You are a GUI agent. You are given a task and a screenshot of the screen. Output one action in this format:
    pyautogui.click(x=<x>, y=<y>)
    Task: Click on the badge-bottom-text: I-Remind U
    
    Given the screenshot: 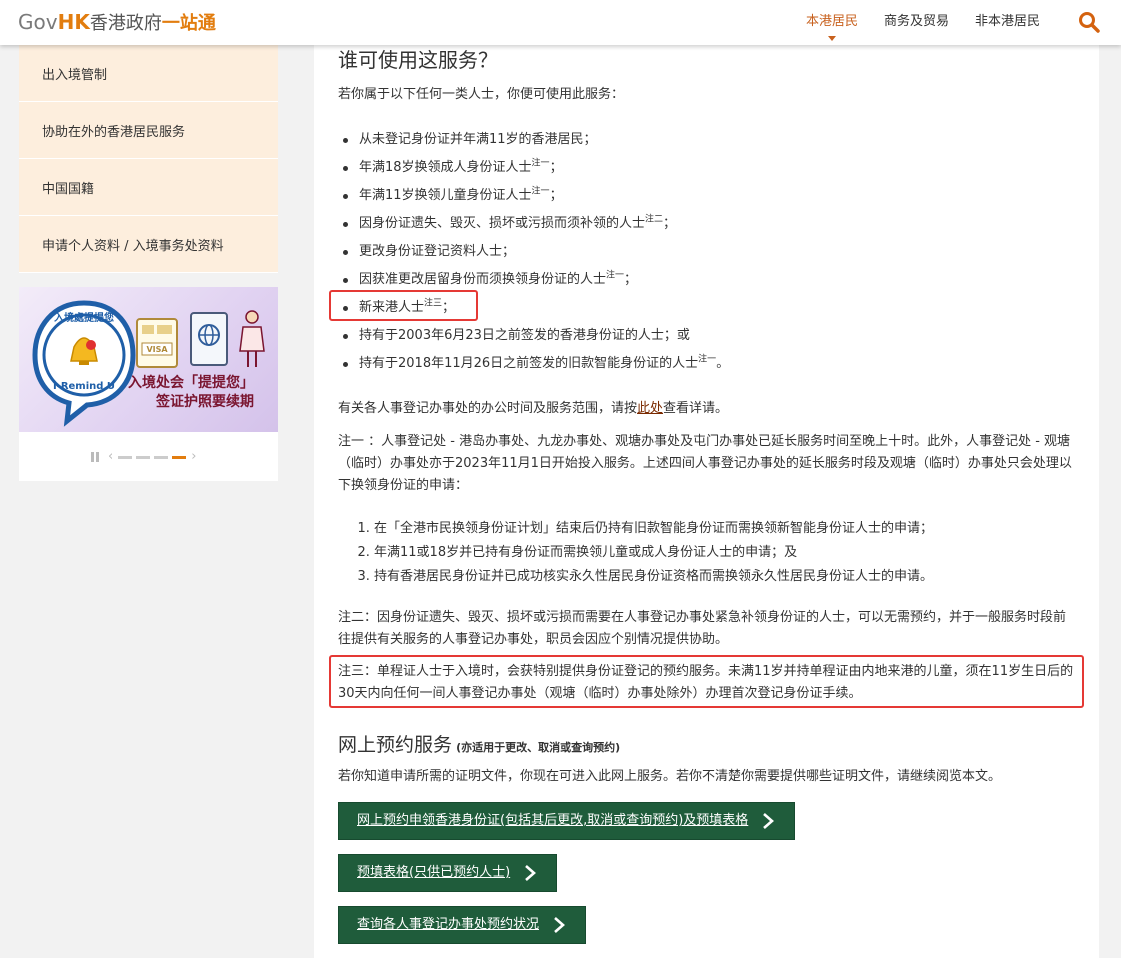 What is the action you would take?
    pyautogui.click(x=84, y=386)
    